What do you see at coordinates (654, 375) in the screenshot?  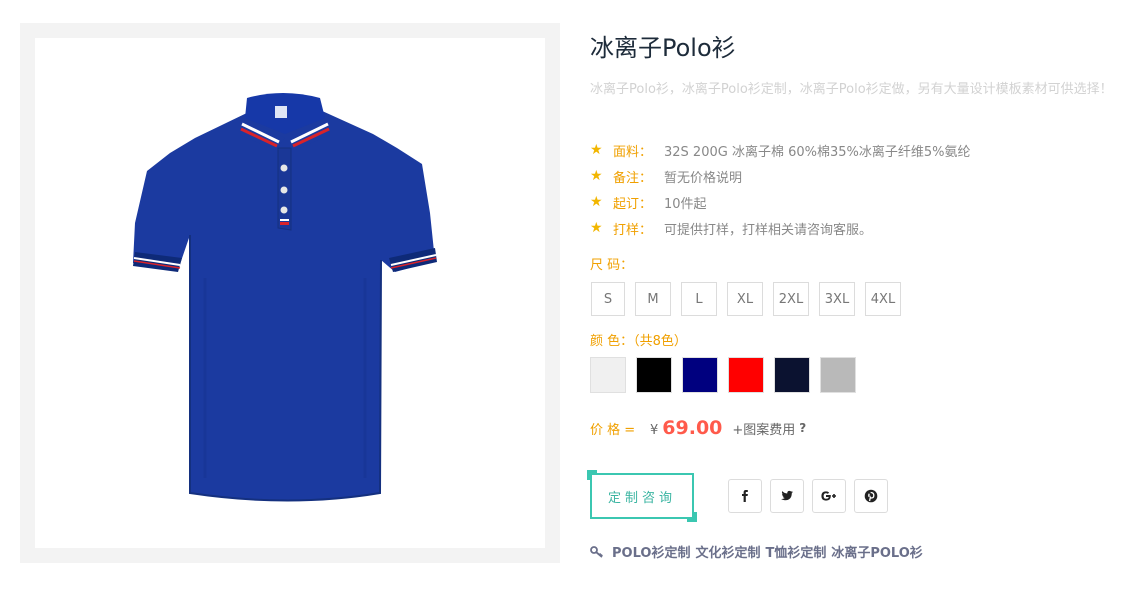 I see `color-swatch-black` at bounding box center [654, 375].